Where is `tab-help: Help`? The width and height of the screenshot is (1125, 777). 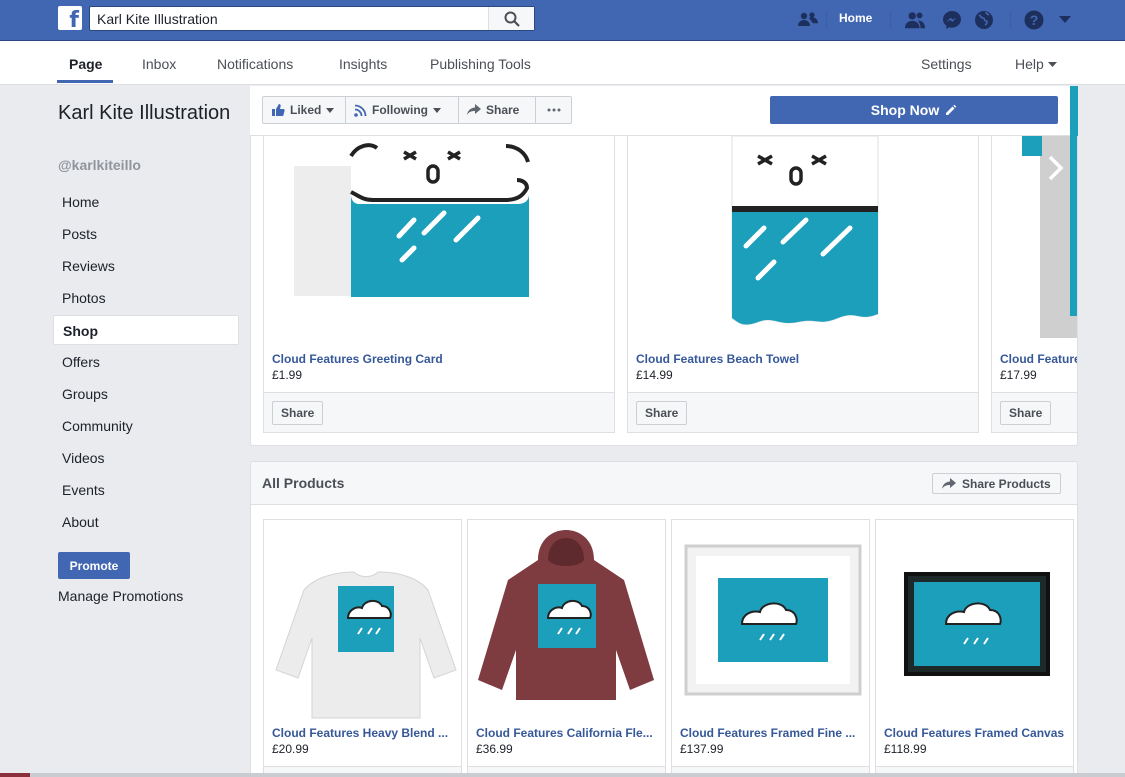
tab-help: Help is located at coordinates (1036, 64).